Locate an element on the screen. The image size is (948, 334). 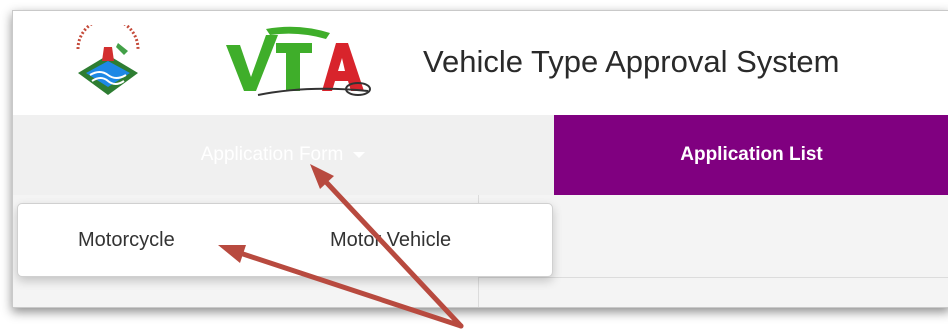
nav-application-list-label: Application List is located at coordinates (751, 154).